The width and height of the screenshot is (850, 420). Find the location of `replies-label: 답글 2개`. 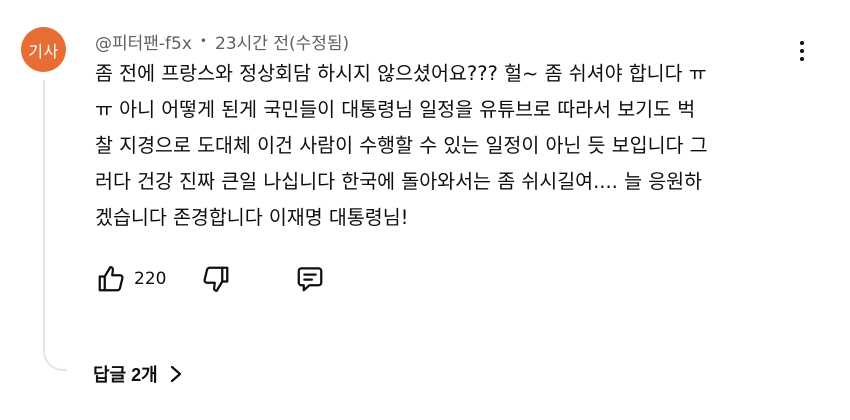

replies-label: 답글 2개 is located at coordinates (125, 375).